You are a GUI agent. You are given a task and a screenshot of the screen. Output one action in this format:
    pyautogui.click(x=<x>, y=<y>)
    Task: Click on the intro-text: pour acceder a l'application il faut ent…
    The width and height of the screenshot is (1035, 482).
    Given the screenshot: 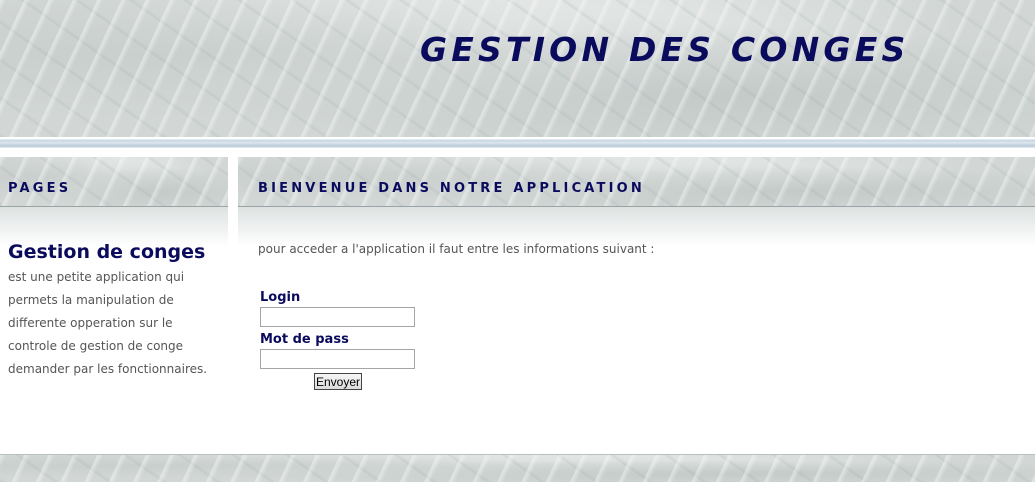 What is the action you would take?
    pyautogui.click(x=456, y=249)
    